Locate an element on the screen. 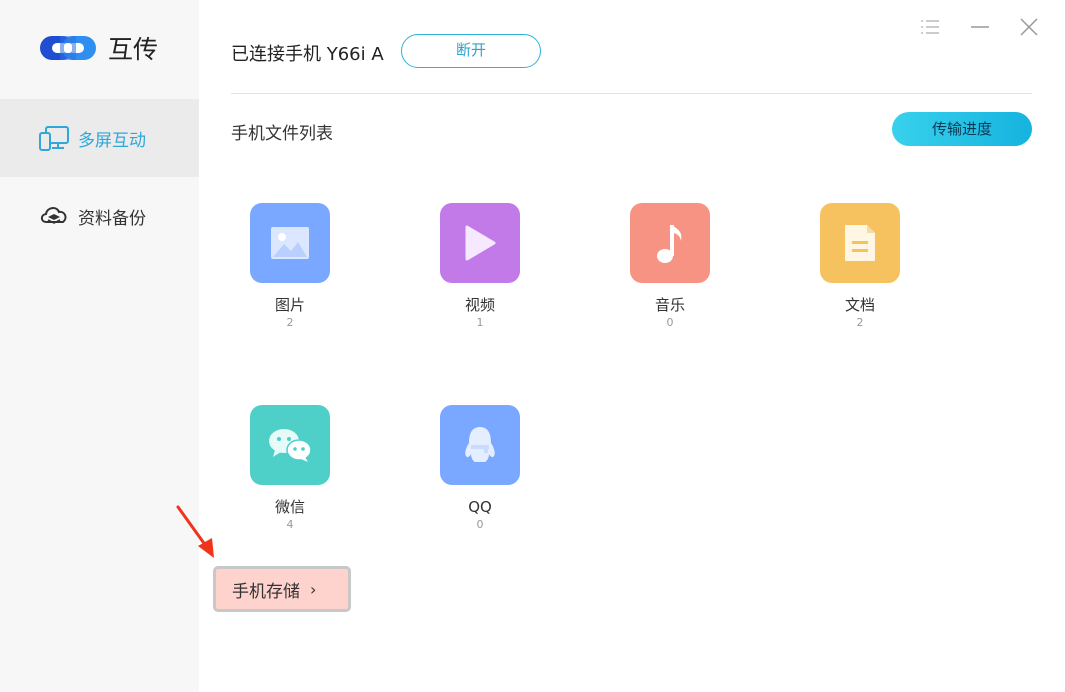 This screenshot has width=1065, height=692. category-label: 文档 is located at coordinates (859, 305).